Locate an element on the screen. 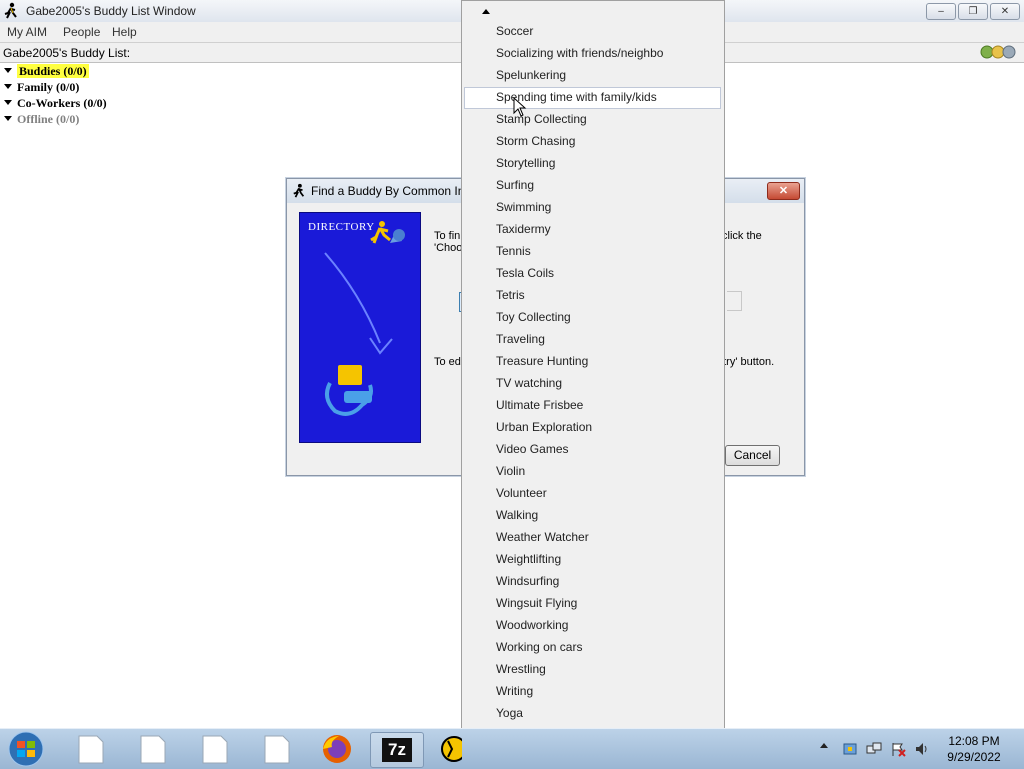 The height and width of the screenshot is (769, 1024). dropdown-item: Tesla Coils is located at coordinates (525, 273).